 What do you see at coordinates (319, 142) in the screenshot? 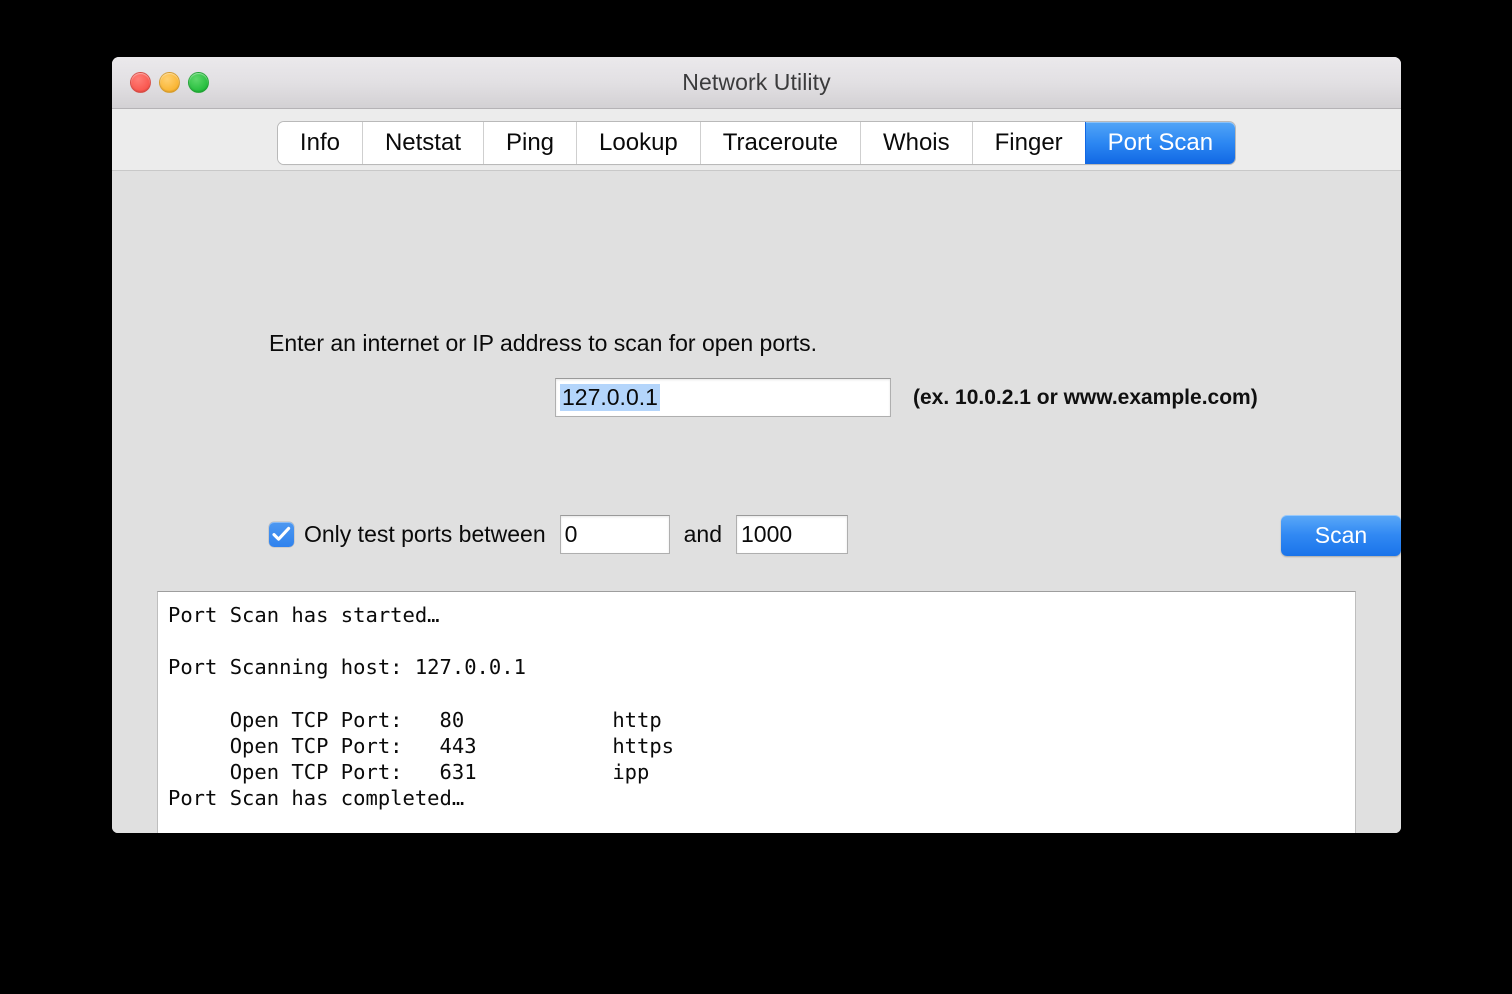
I see `tab-info: Info` at bounding box center [319, 142].